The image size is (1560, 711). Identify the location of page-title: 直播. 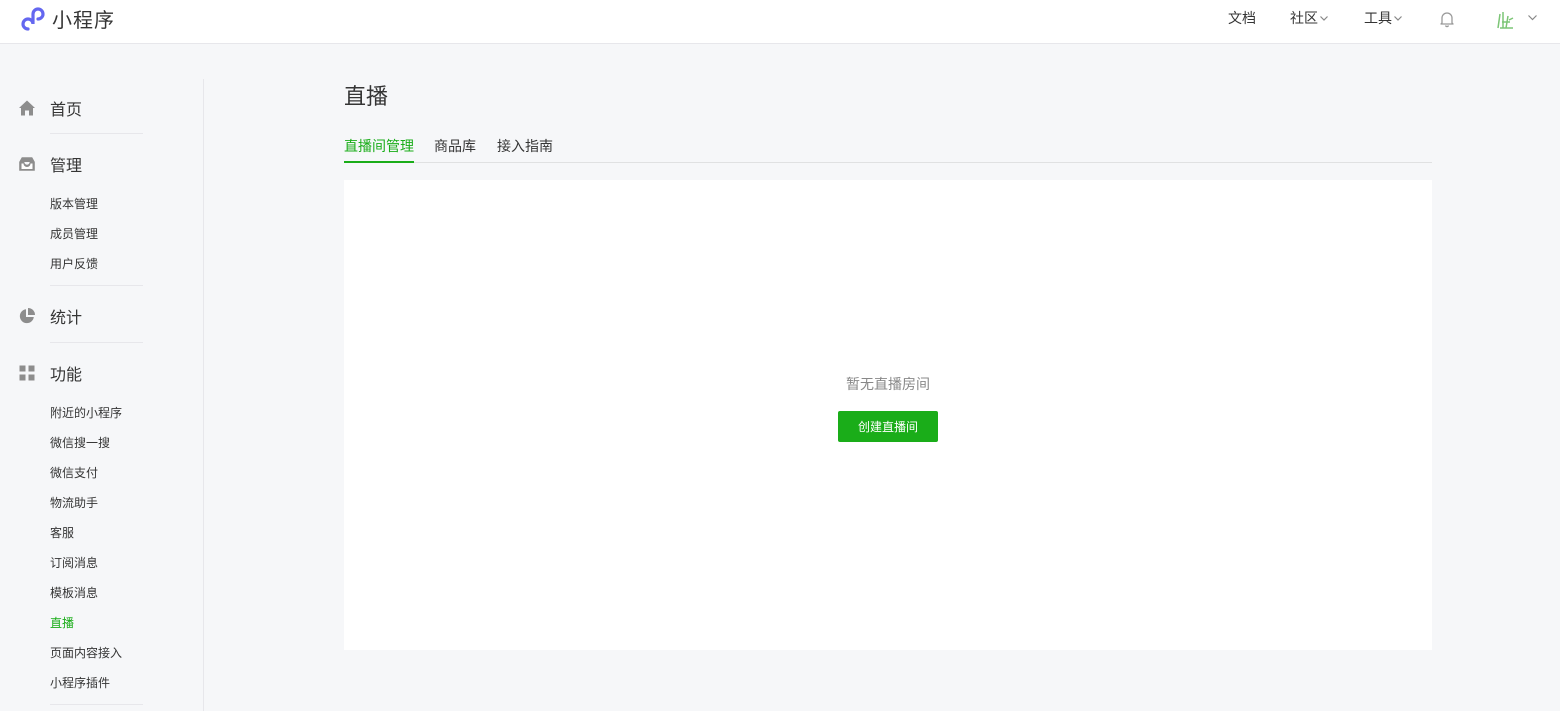
(366, 97).